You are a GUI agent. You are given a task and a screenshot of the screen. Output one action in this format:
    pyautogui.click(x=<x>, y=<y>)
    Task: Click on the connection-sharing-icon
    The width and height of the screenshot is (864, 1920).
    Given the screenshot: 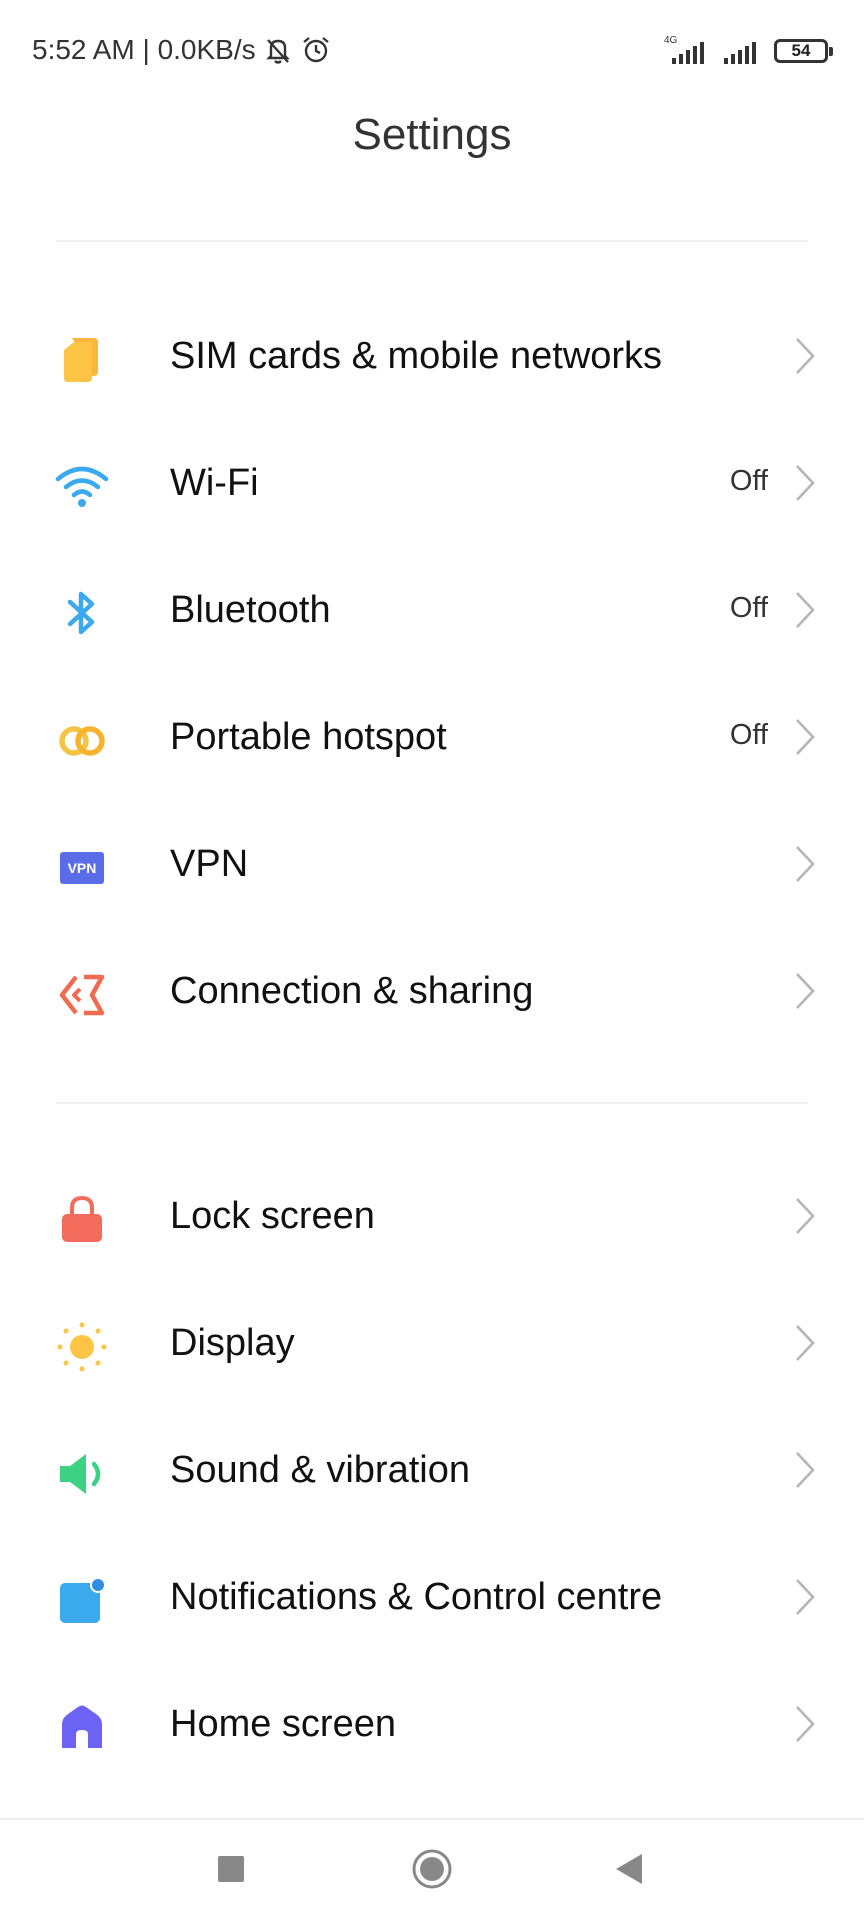 What is the action you would take?
    pyautogui.click(x=82, y=995)
    